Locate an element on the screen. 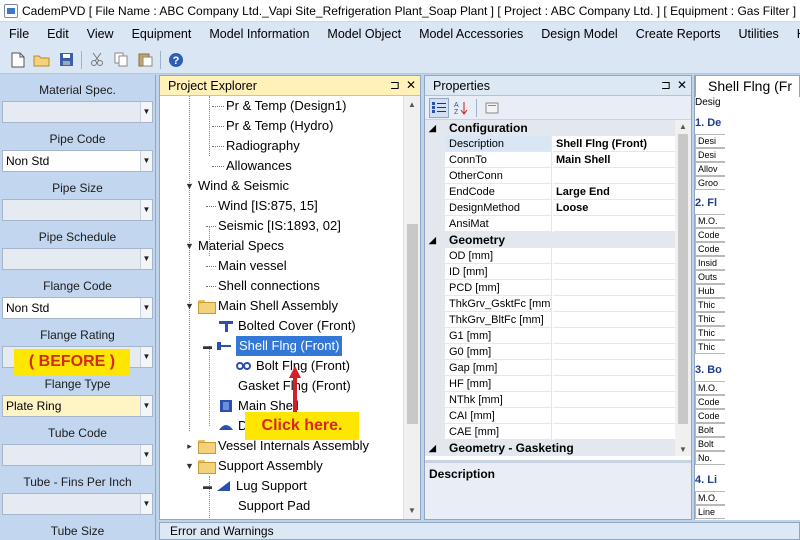 This screenshot has height=540, width=800. tree-item: D is located at coordinates (232, 426).